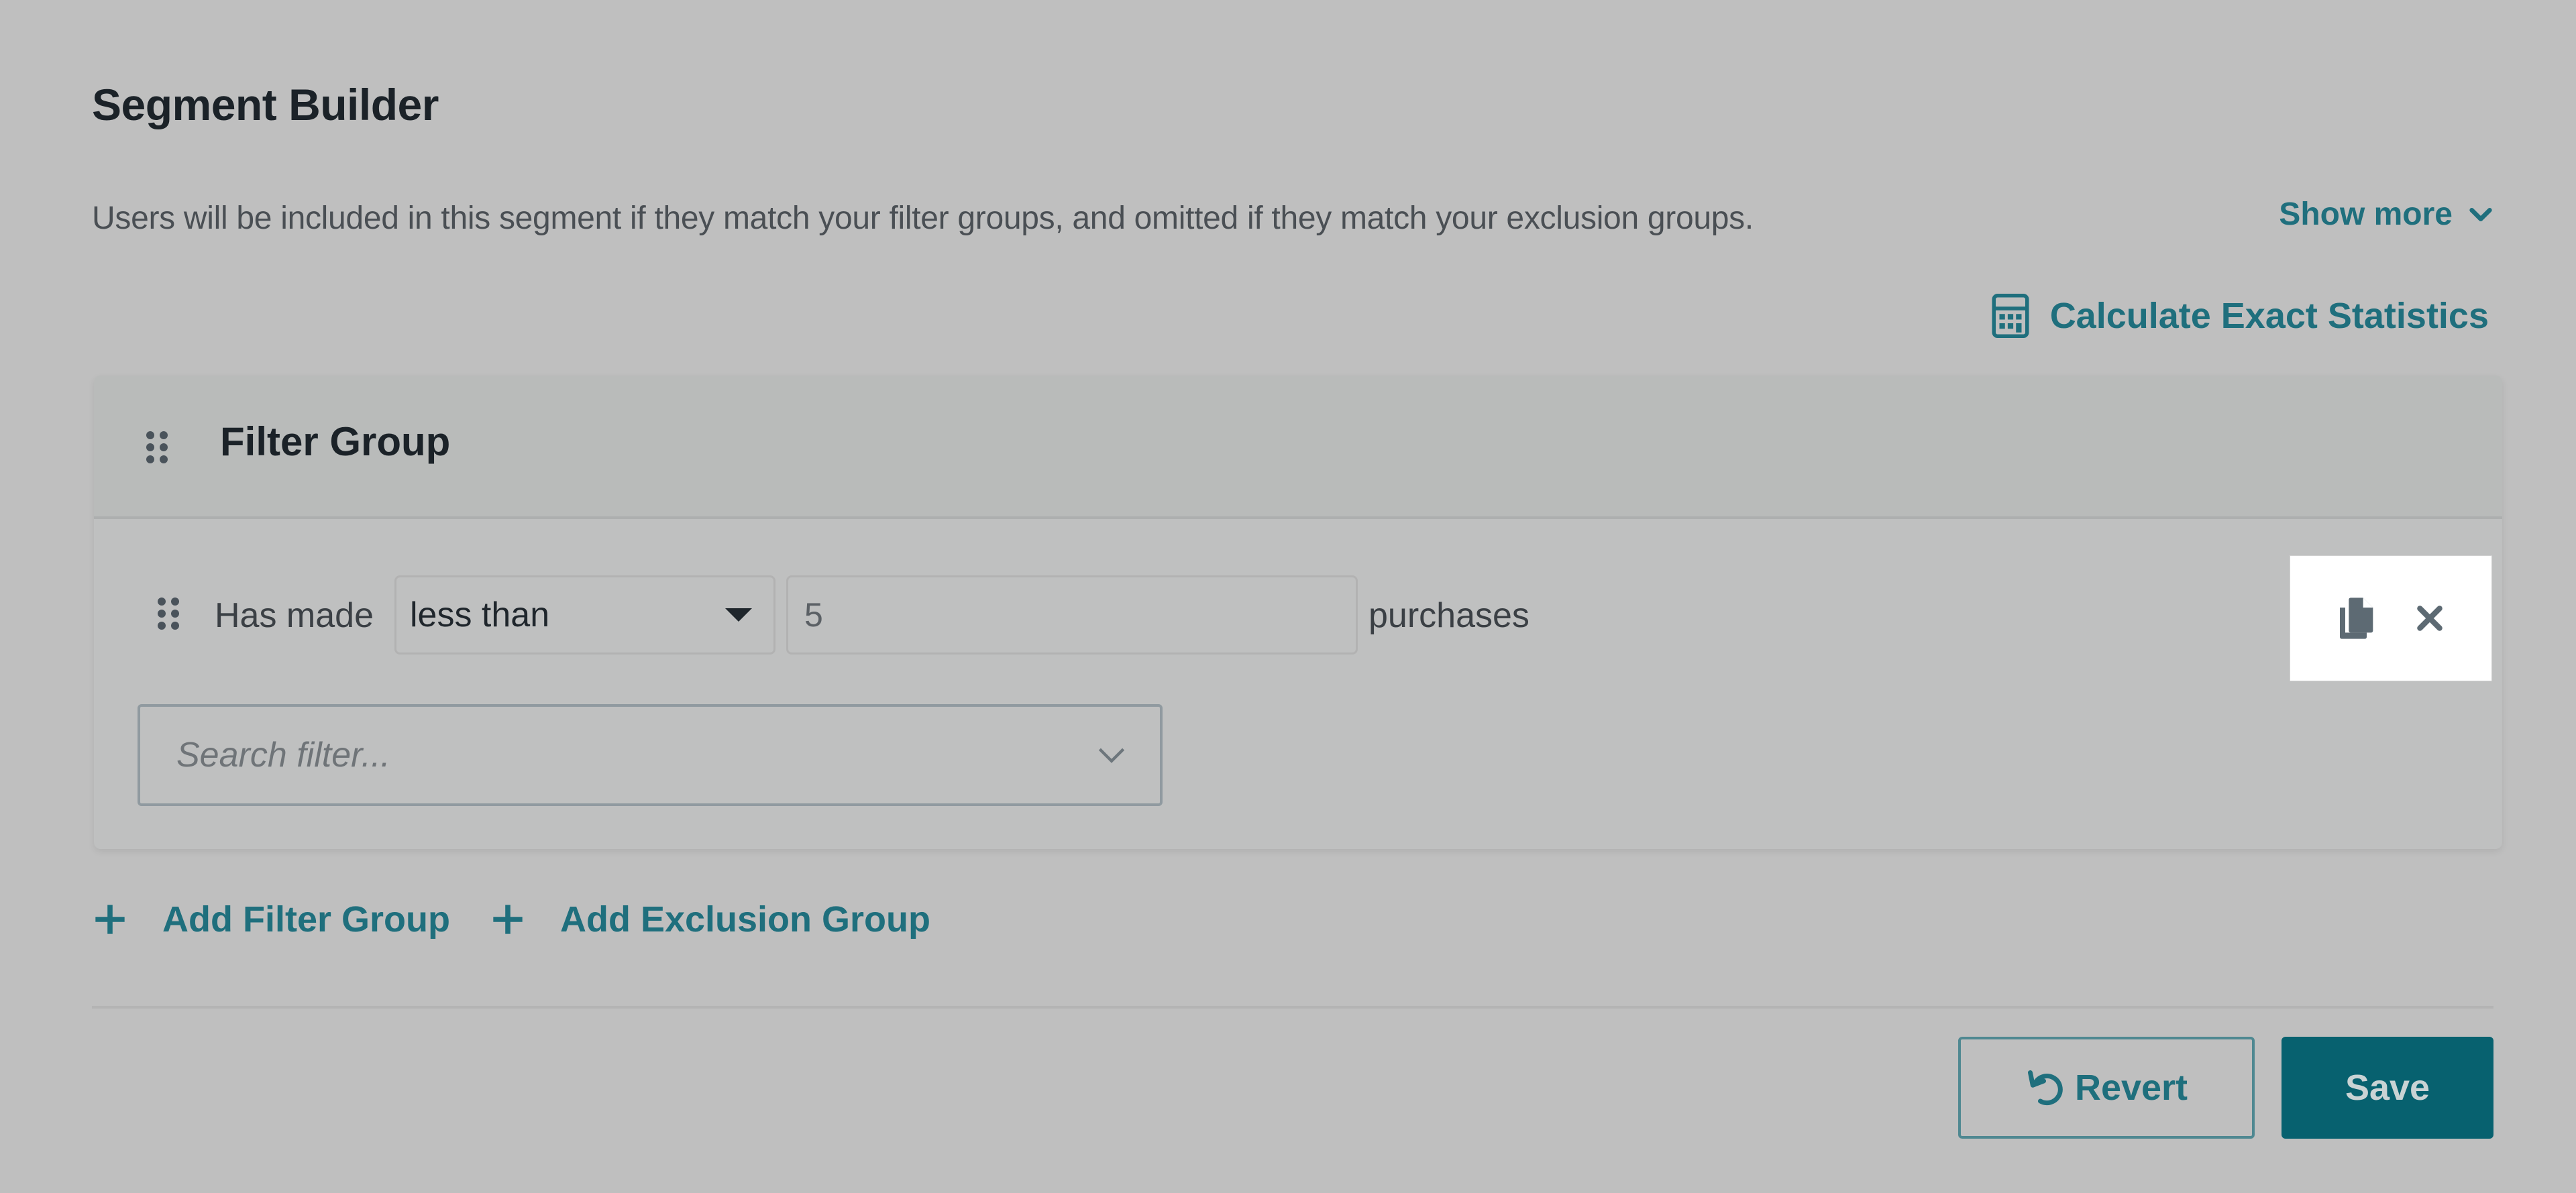  Describe the element at coordinates (1292, 1007) in the screenshot. I see `footer-divider` at that location.